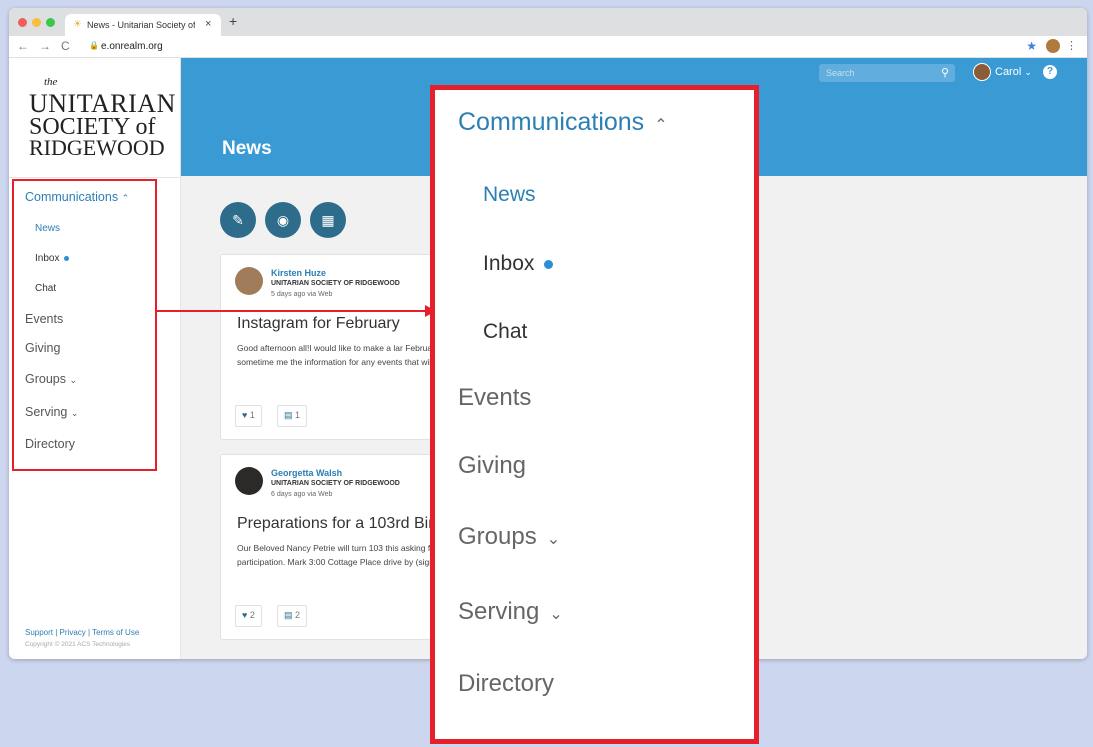 This screenshot has width=1093, height=747. I want to click on zoom-item-giving: Giving, so click(492, 466).